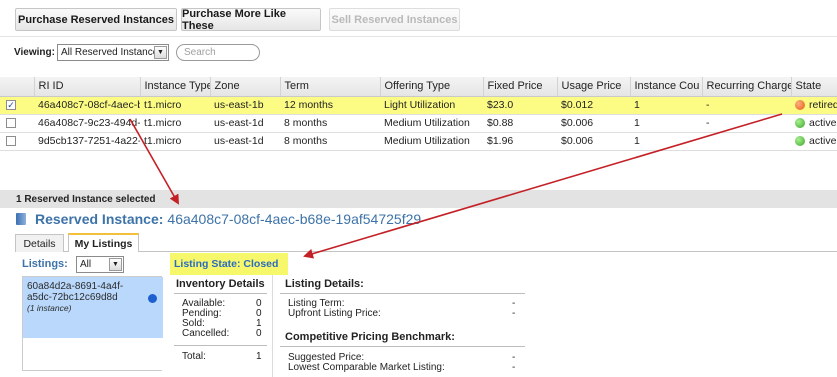 The width and height of the screenshot is (837, 377). I want to click on header-state: State, so click(814, 87).